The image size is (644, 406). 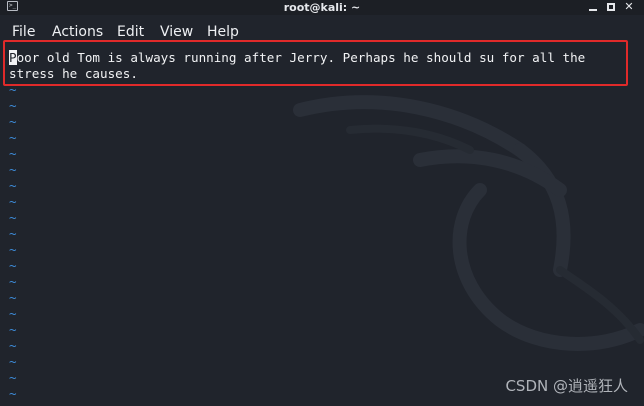 I want to click on maximize-button, so click(x=611, y=7).